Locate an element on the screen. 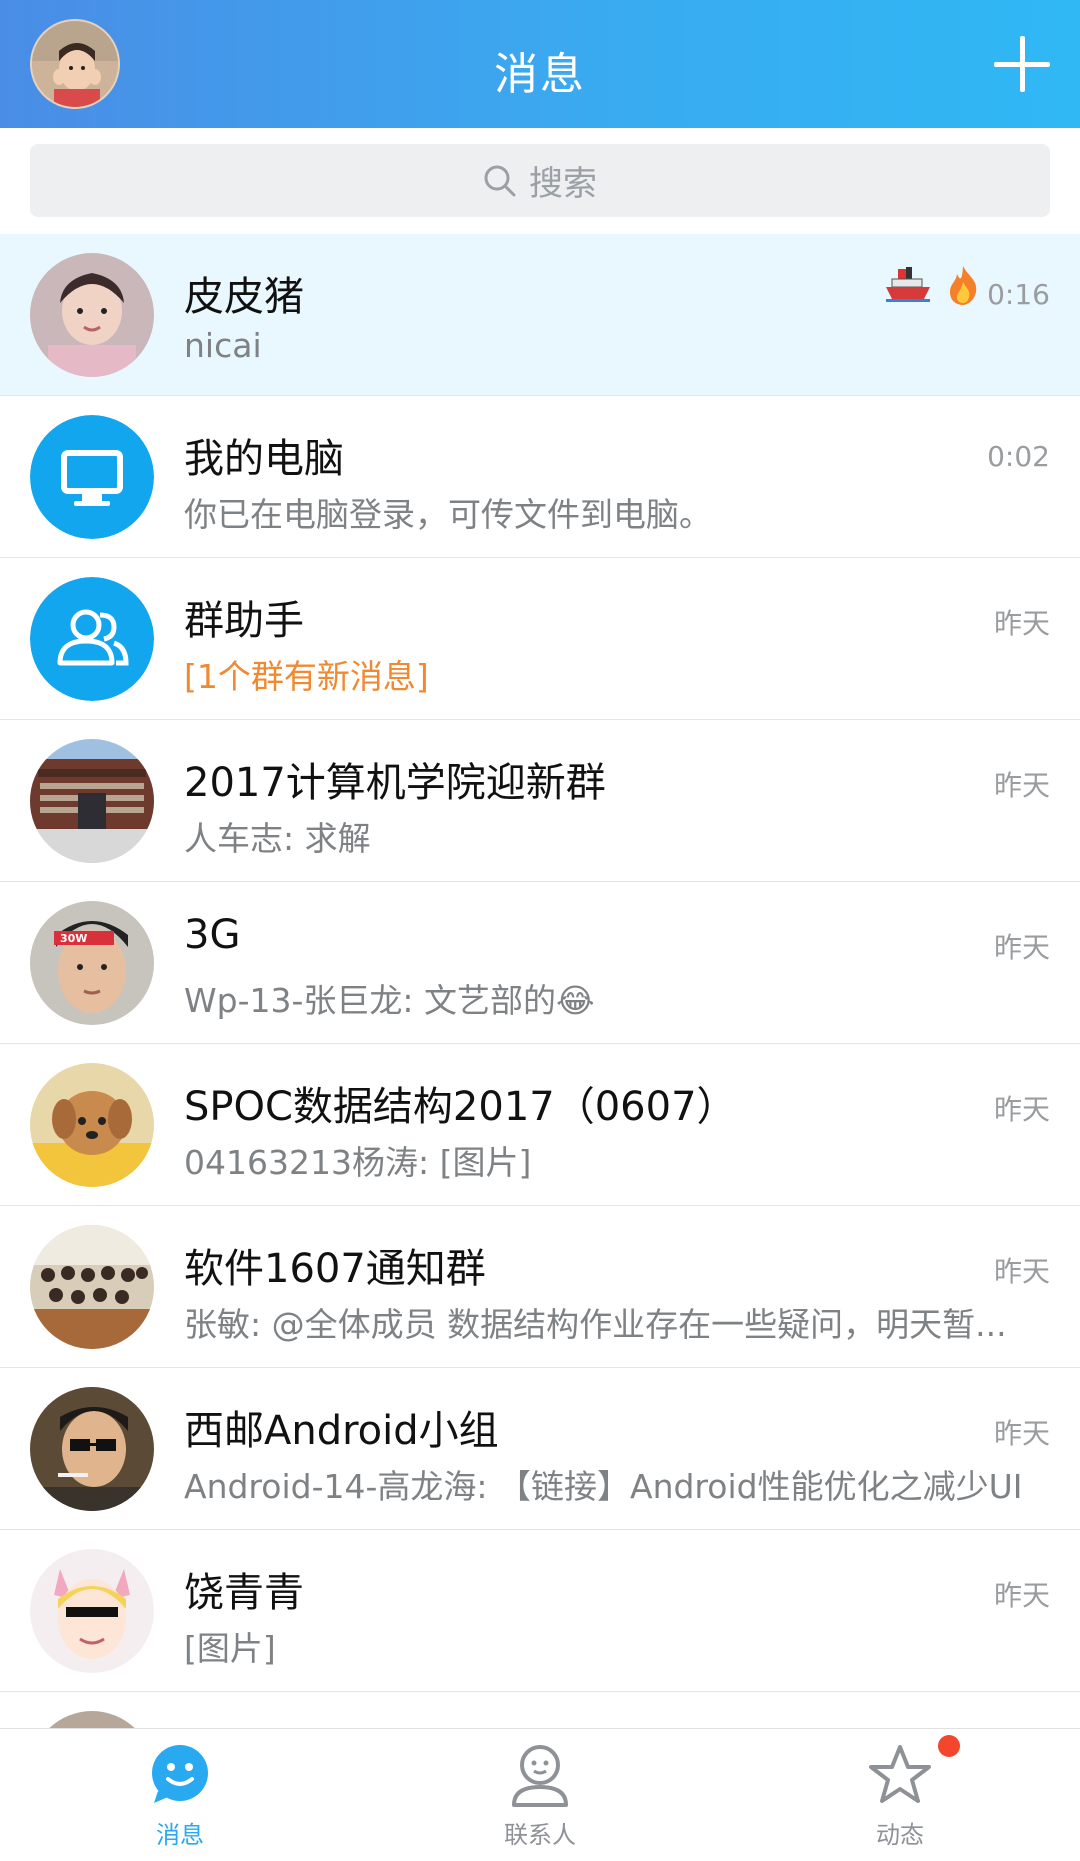 The height and width of the screenshot is (1861, 1080). conversation-row-3g: 30W 3G Wp-13-张巨龙: 文艺部的😂 昨天 is located at coordinates (540, 963).